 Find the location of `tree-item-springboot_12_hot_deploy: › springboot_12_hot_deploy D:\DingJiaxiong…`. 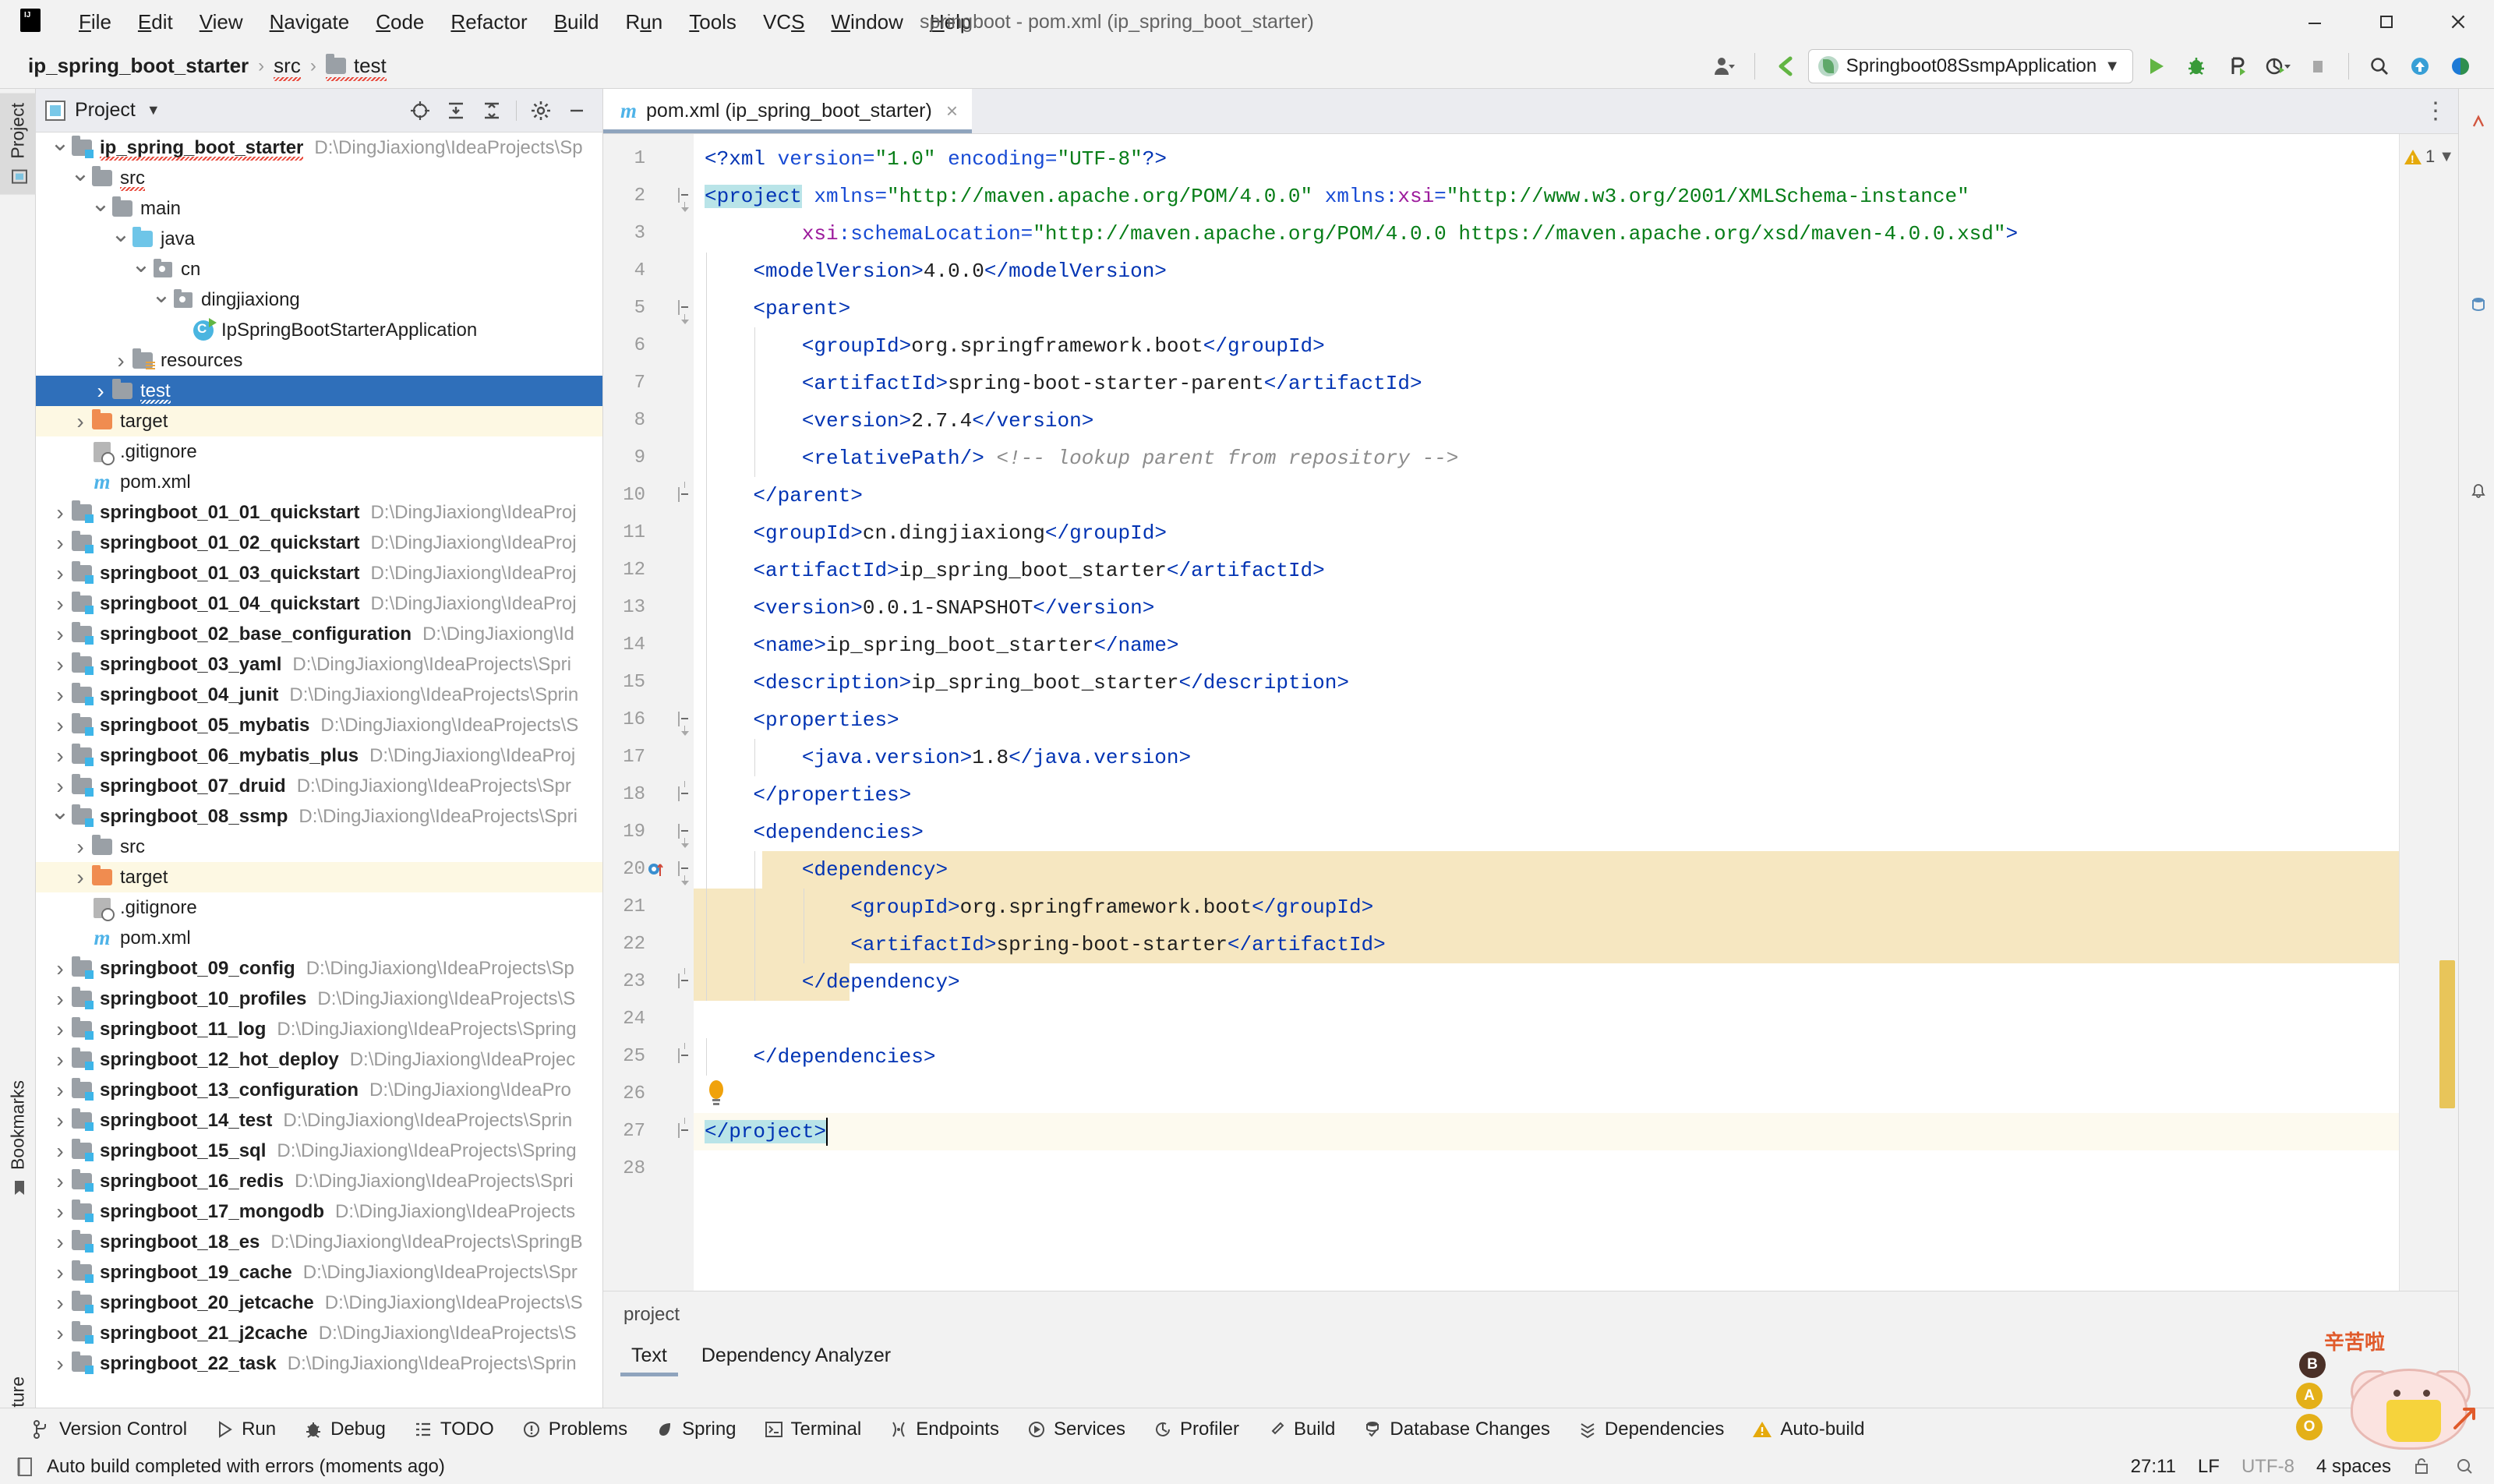

tree-item-springboot_12_hot_deploy: › springboot_12_hot_deploy D:\DingJiaxiong… is located at coordinates (319, 1059).